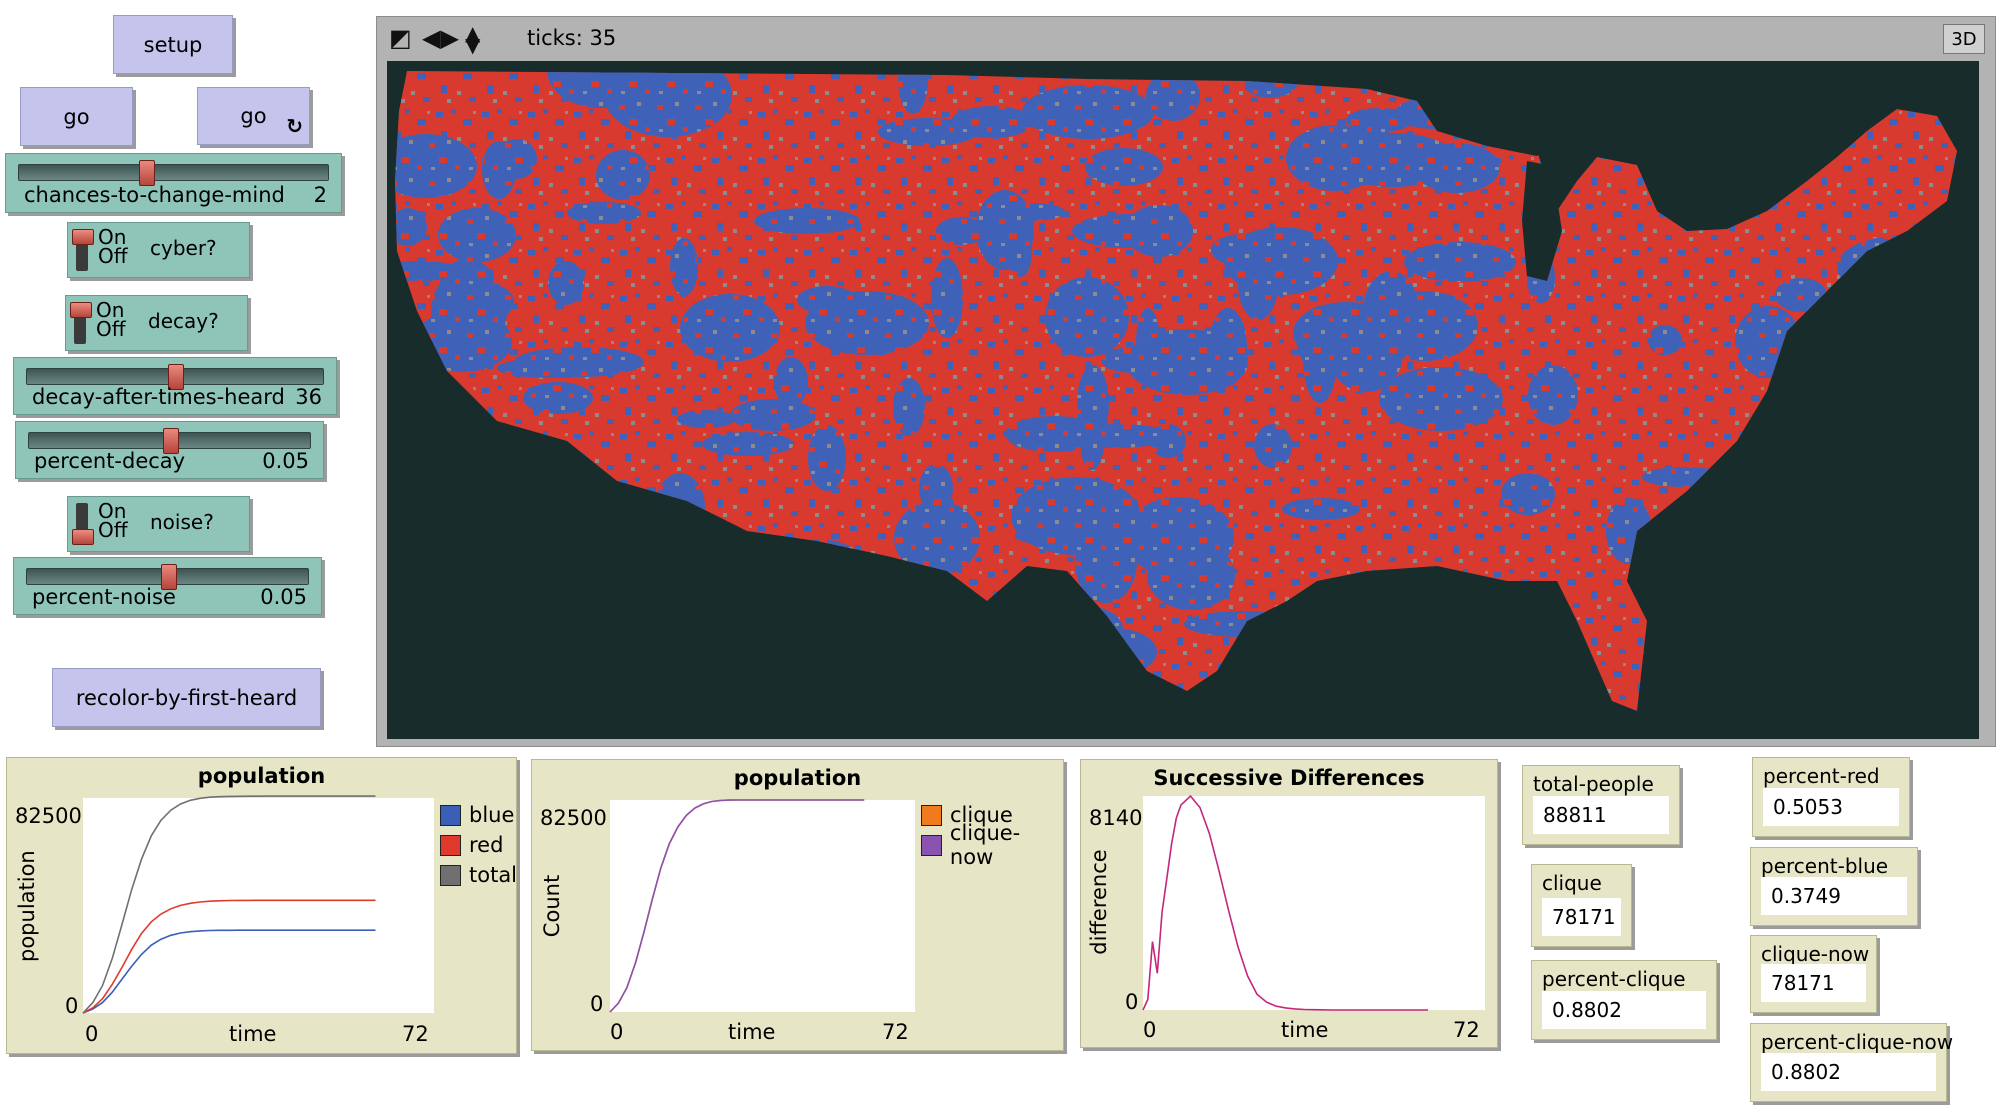 Image resolution: width=2004 pixels, height=1120 pixels. I want to click on 3d-button-label: 3D, so click(1964, 39).